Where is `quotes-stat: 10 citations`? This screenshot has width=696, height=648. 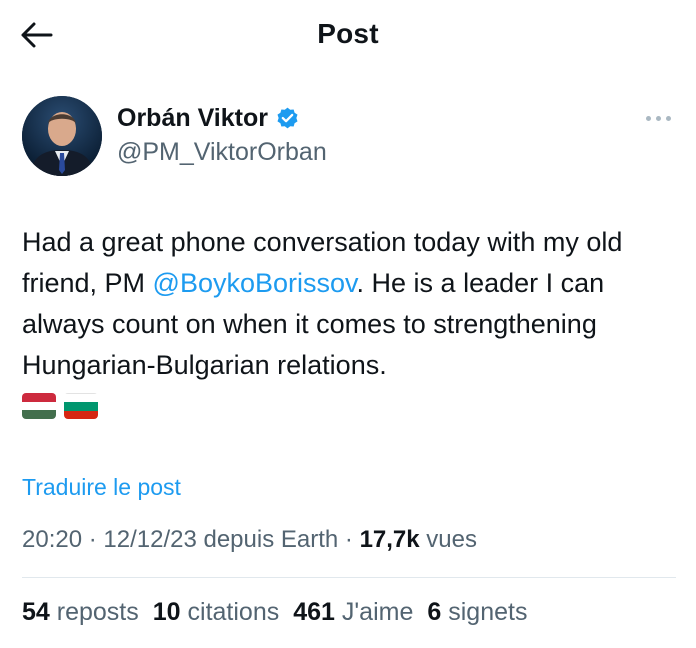
quotes-stat: 10 citations is located at coordinates (216, 612).